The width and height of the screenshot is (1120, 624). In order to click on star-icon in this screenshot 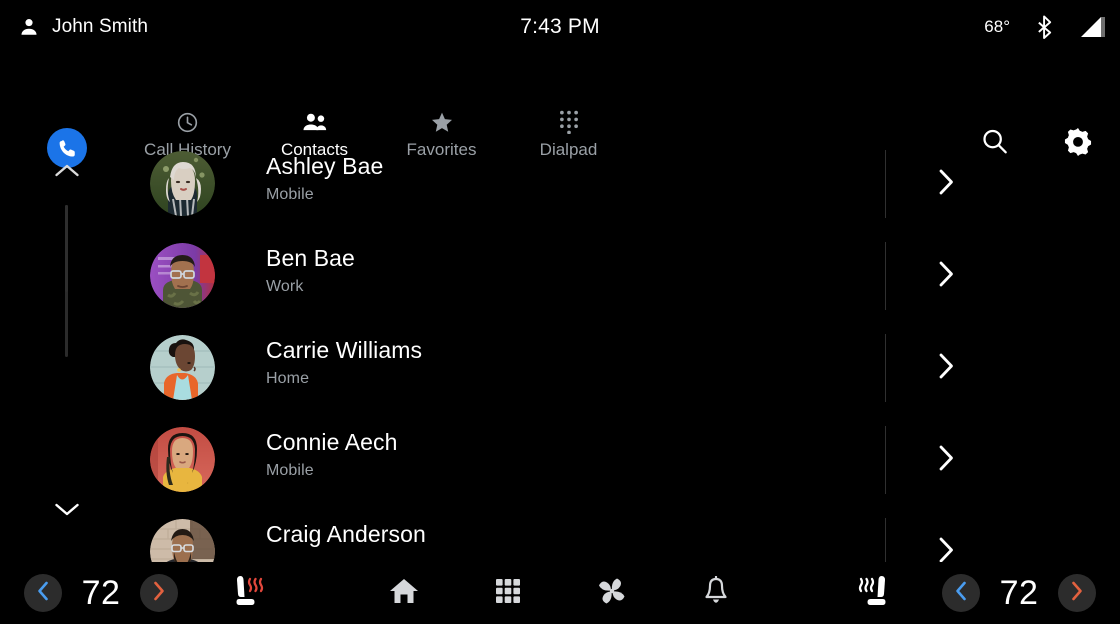, I will do `click(442, 122)`.